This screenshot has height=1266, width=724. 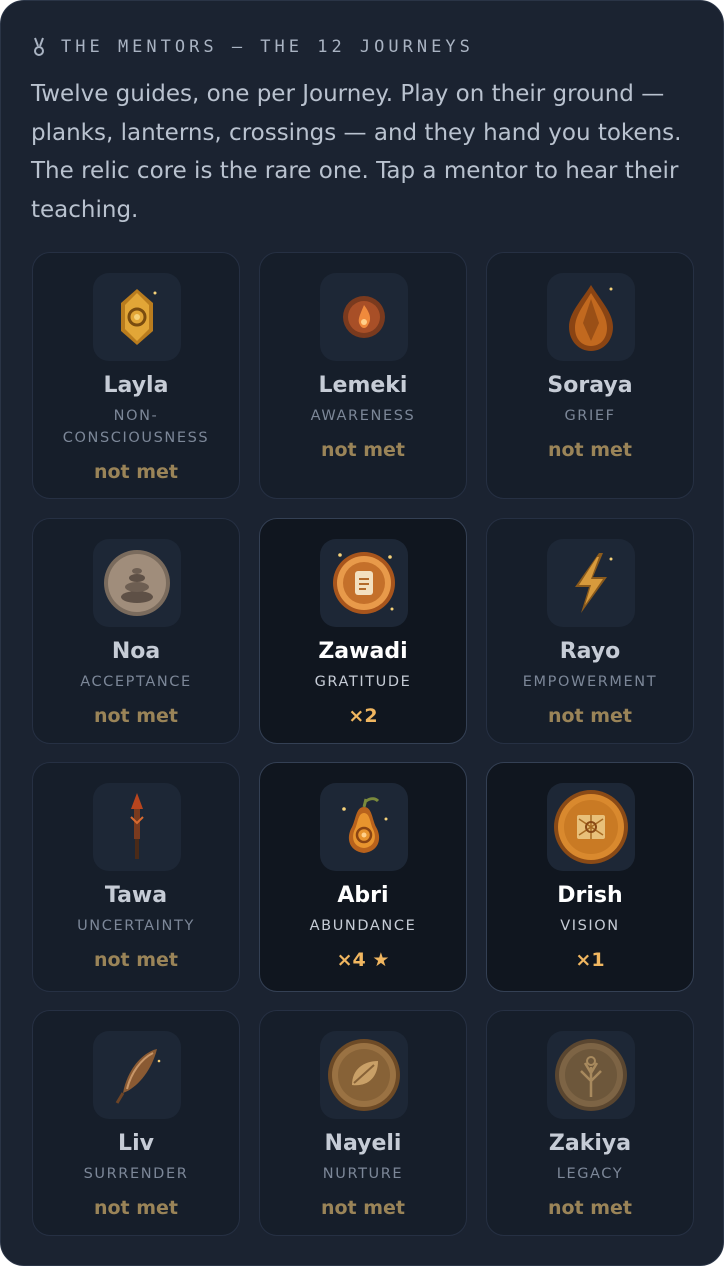 I want to click on feather-icon, so click(x=137, y=1075).